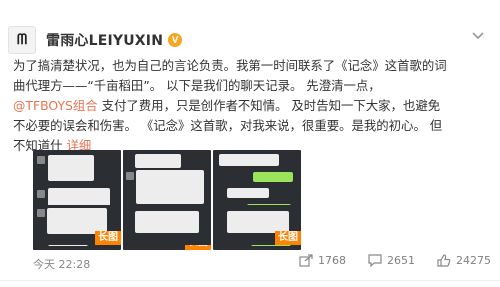 This screenshot has height=287, width=500. What do you see at coordinates (375, 260) in the screenshot?
I see `comment-icon` at bounding box center [375, 260].